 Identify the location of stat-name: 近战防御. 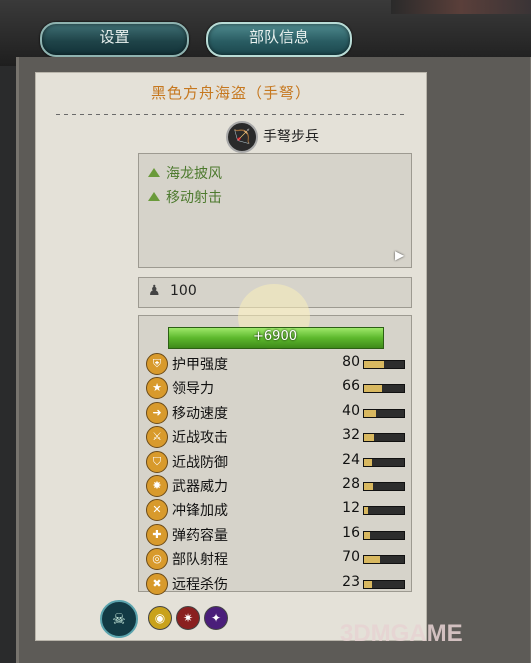
(200, 462).